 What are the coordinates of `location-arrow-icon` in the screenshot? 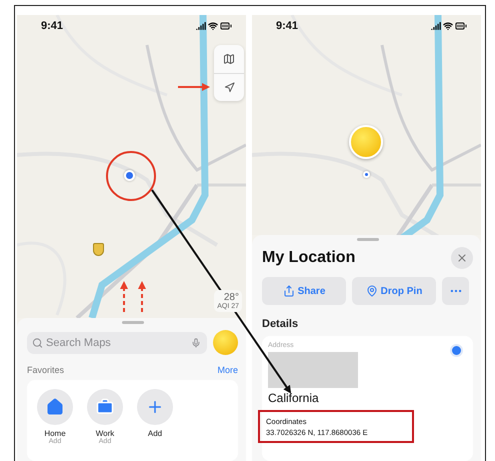 It's located at (229, 87).